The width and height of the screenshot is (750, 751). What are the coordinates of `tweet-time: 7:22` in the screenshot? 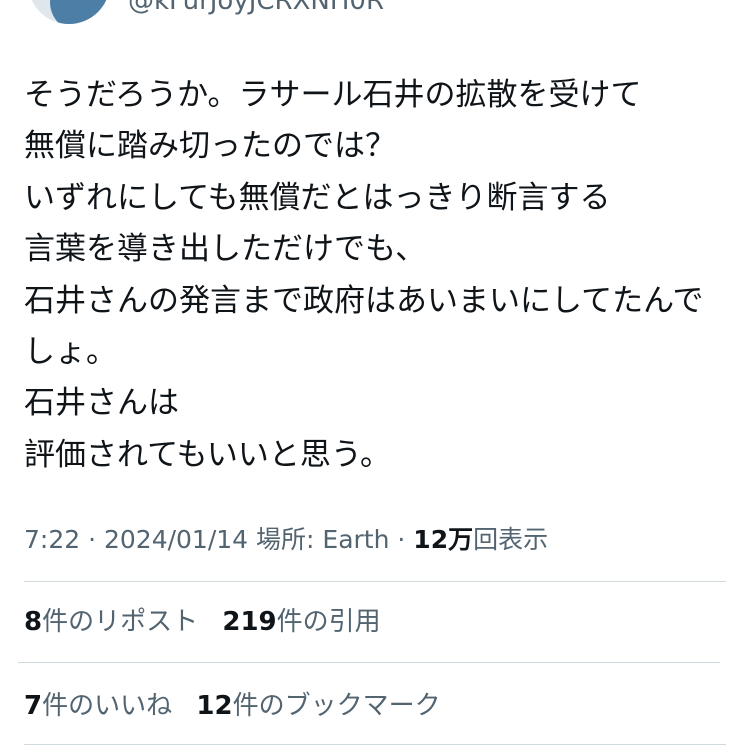 It's located at (52, 539).